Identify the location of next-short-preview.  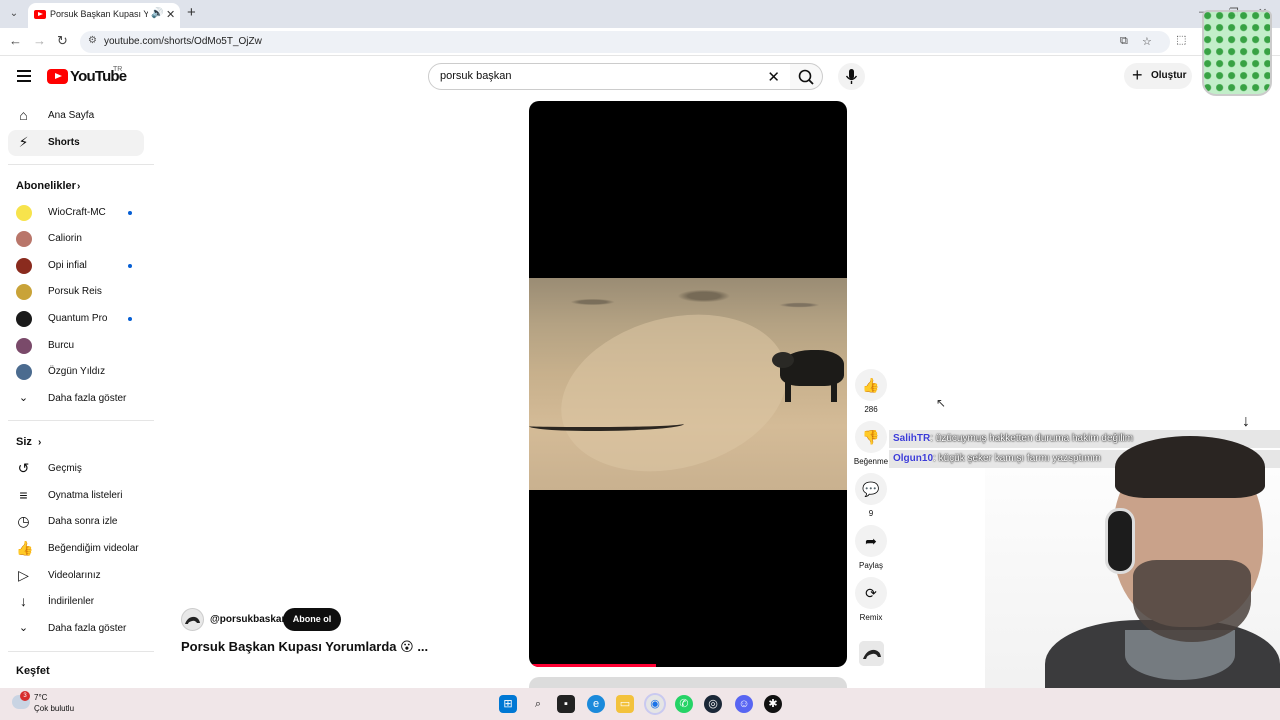
(688, 682).